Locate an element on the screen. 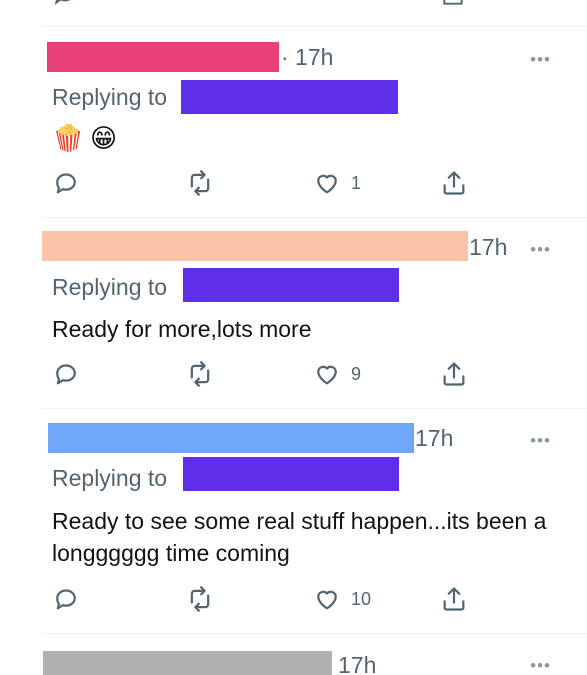 This screenshot has width=587, height=675. like-button: 10 is located at coordinates (342, 599).